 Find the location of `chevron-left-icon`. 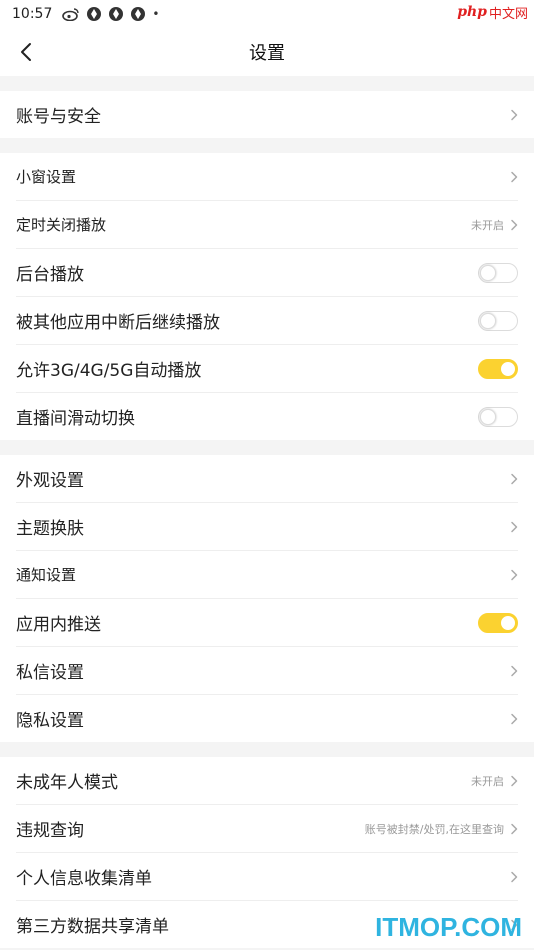

chevron-left-icon is located at coordinates (26, 52).